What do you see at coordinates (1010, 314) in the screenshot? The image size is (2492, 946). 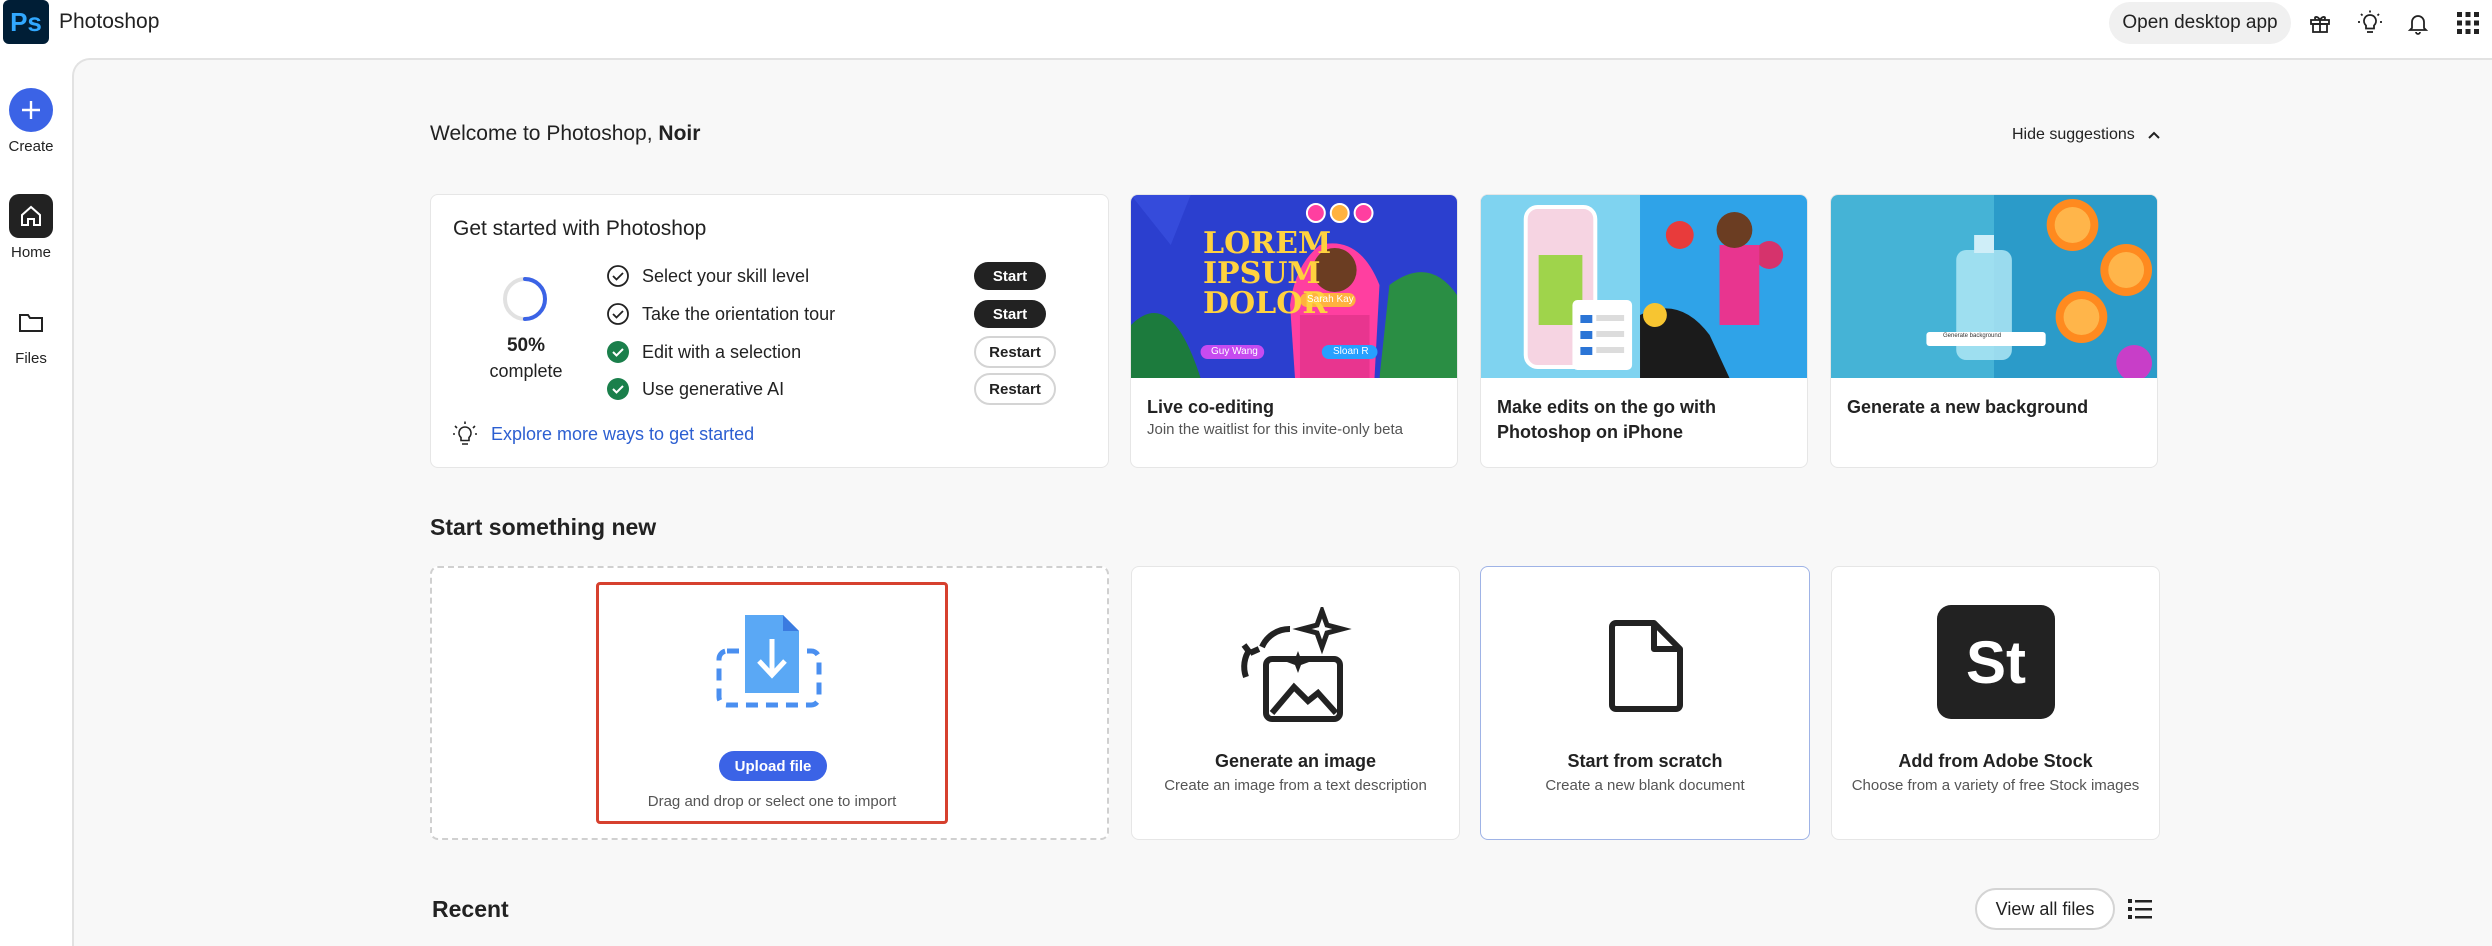 I see `start-orientation-tour-button: Start` at bounding box center [1010, 314].